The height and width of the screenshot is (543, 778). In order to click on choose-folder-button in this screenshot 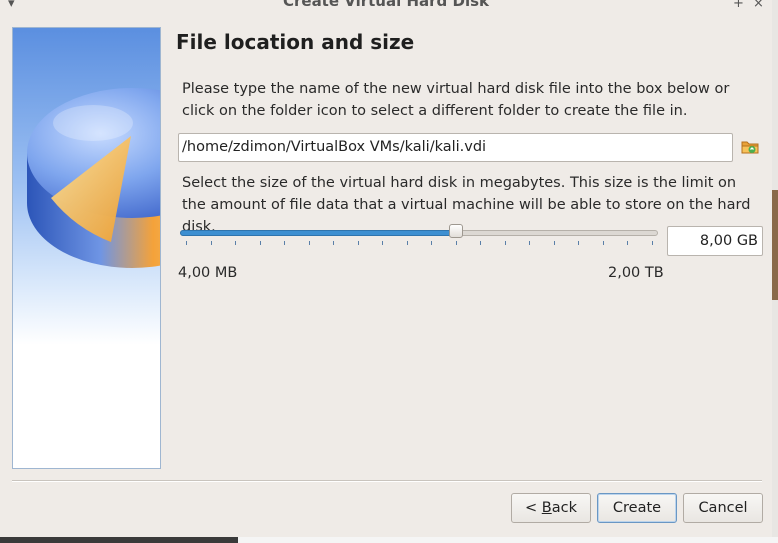, I will do `click(750, 147)`.